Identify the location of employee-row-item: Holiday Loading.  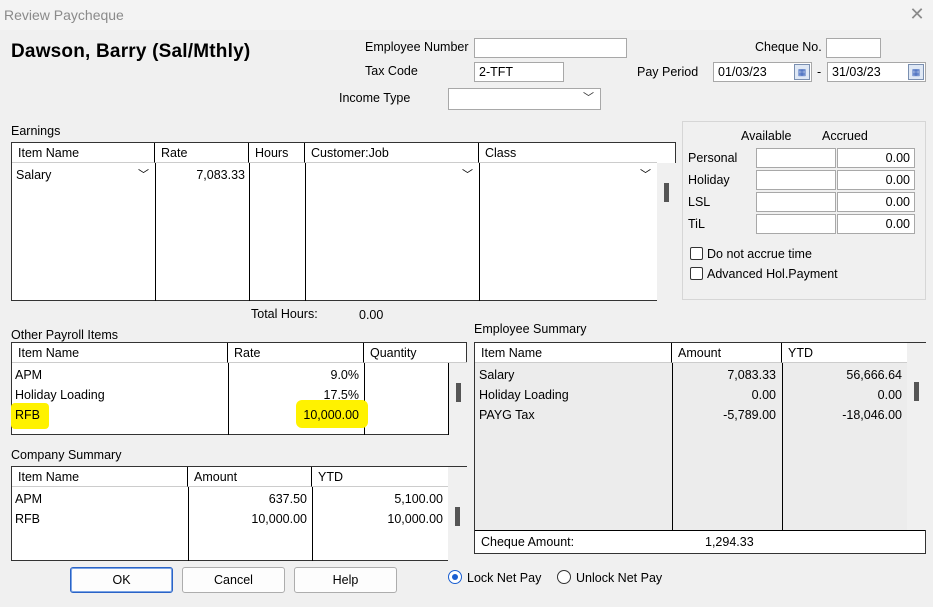
(524, 395).